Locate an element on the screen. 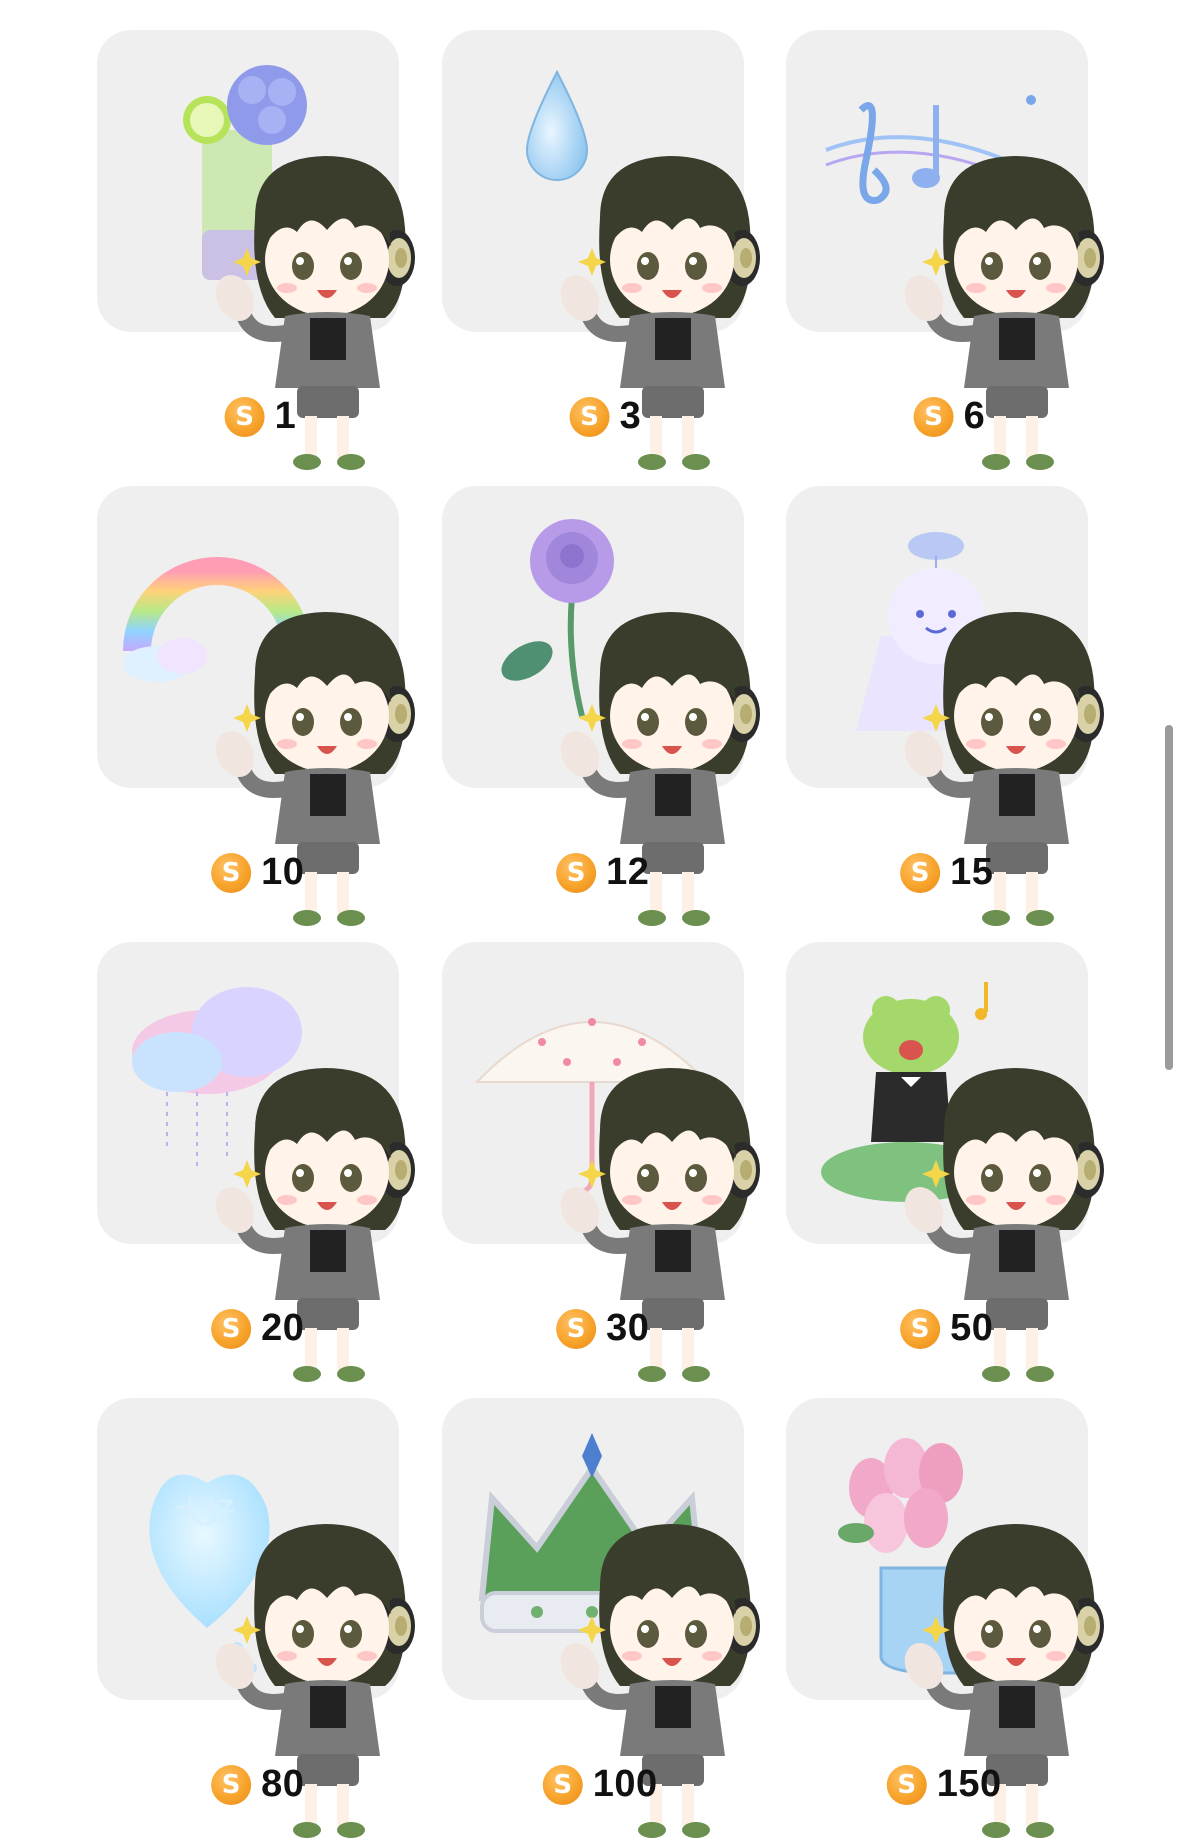 The width and height of the screenshot is (1179, 1846). gift-item-tulip-boots: S 150 is located at coordinates (958, 1618).